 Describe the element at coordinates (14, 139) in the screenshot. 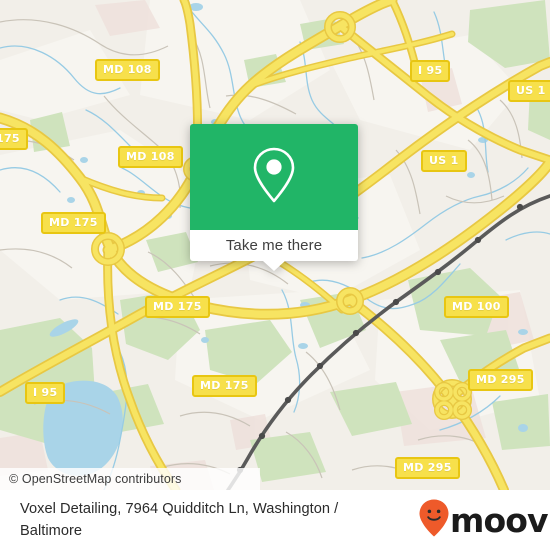

I see `road-shield: 175` at that location.